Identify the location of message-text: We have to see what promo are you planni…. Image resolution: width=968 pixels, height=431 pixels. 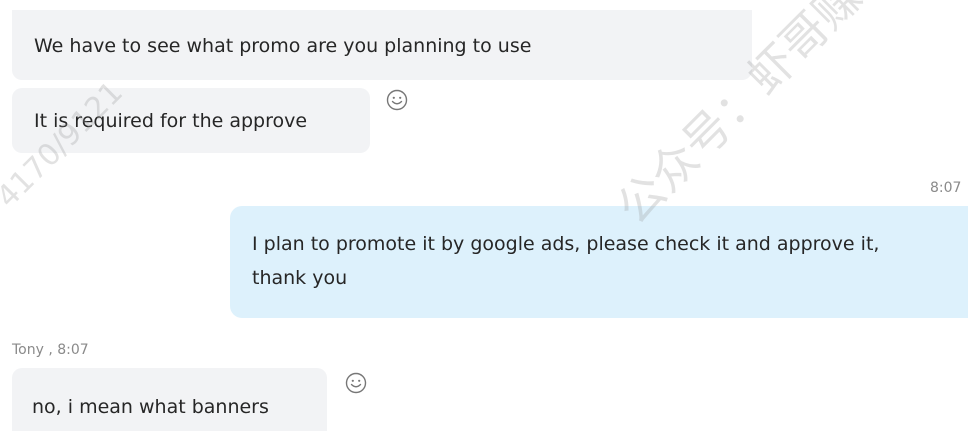
(283, 46).